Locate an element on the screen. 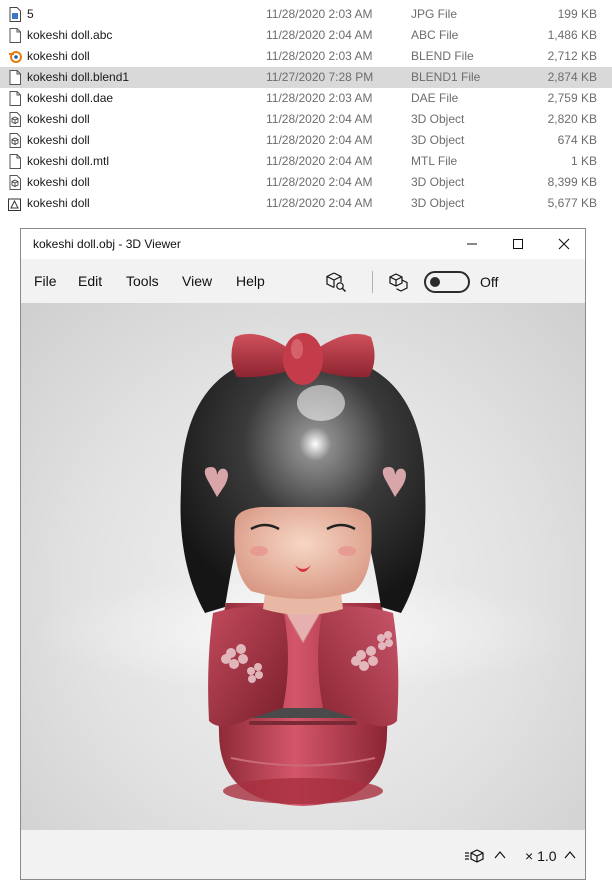  mode-button is located at coordinates (475, 858).